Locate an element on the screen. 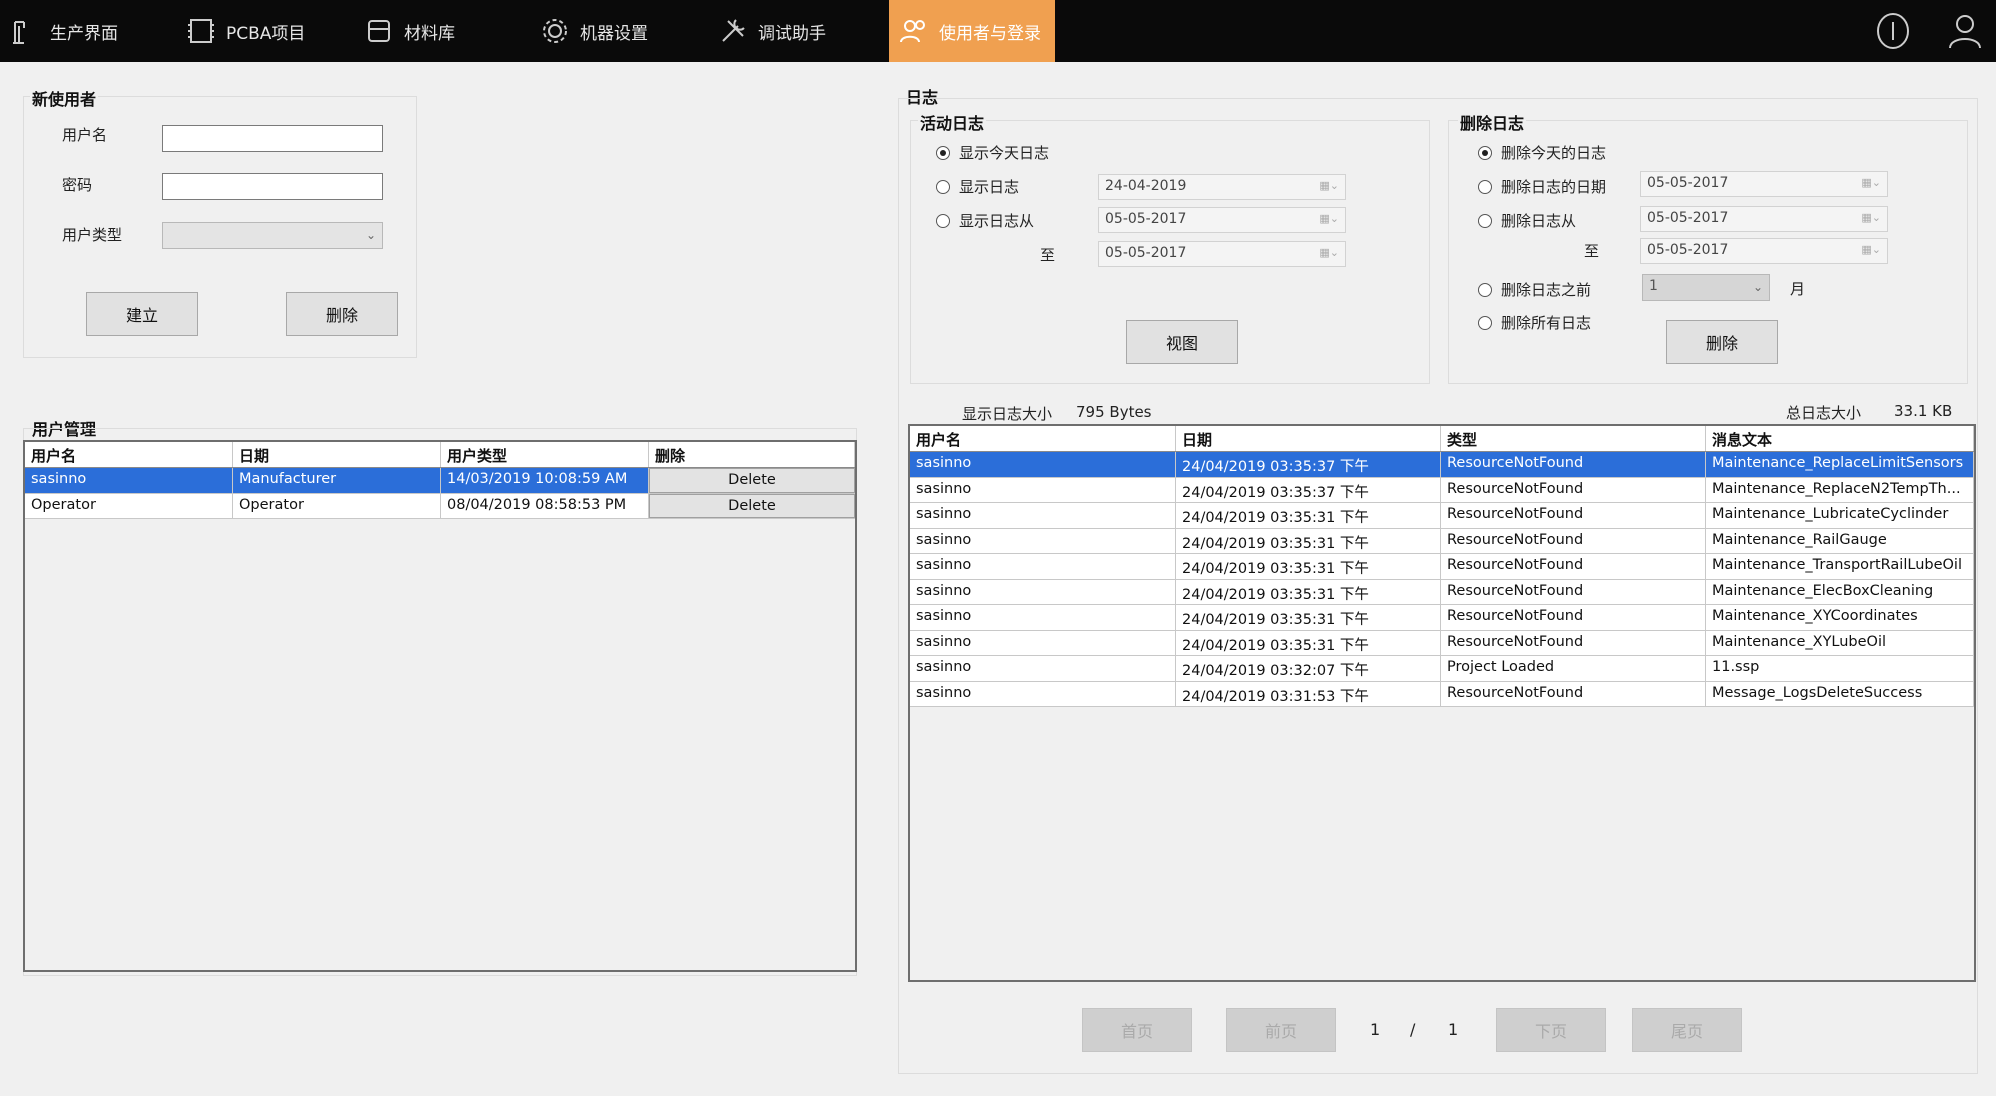  radio-show-log-date: 显示日志 is located at coordinates (977, 186).